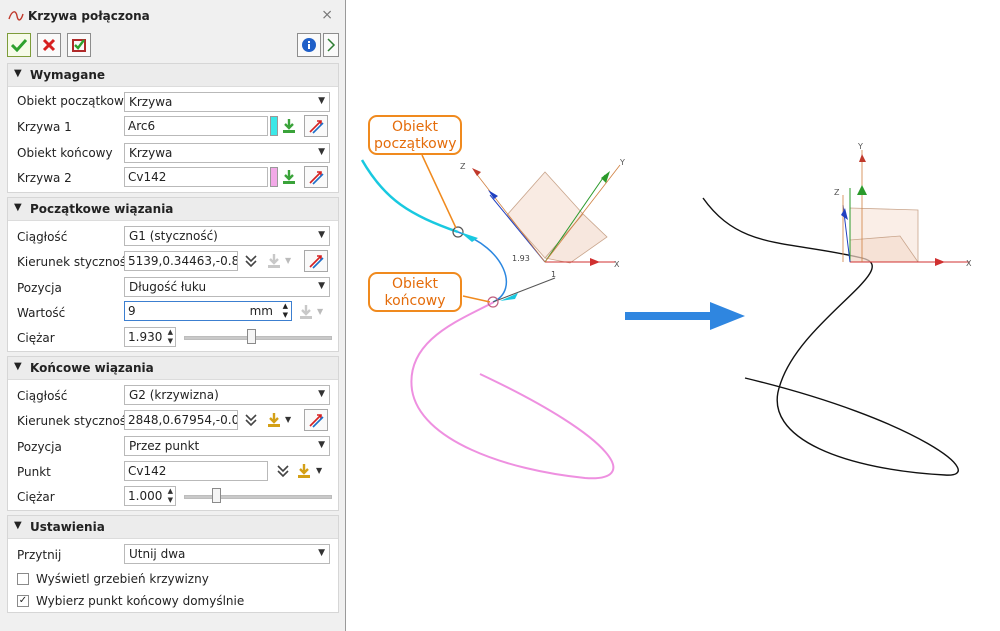  What do you see at coordinates (512, 390) in the screenshot?
I see `curve-cv142` at bounding box center [512, 390].